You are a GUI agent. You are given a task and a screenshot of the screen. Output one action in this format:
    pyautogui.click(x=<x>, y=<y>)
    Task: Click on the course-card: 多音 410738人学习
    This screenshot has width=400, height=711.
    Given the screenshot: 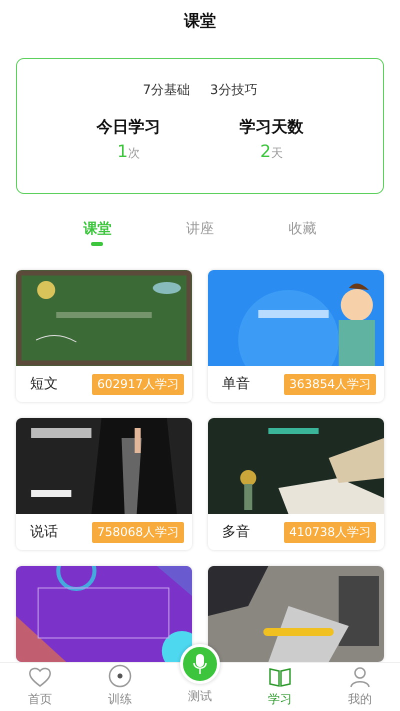 What is the action you would take?
    pyautogui.click(x=296, y=484)
    